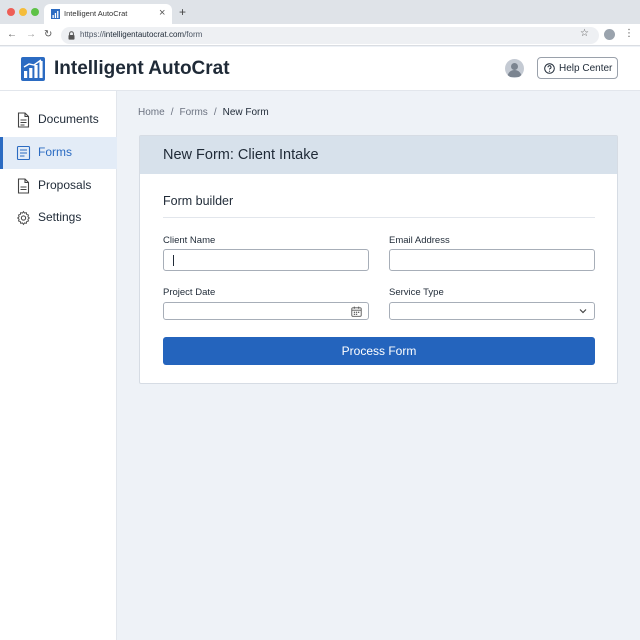 The width and height of the screenshot is (640, 640). I want to click on maximize-window-button, so click(35, 12).